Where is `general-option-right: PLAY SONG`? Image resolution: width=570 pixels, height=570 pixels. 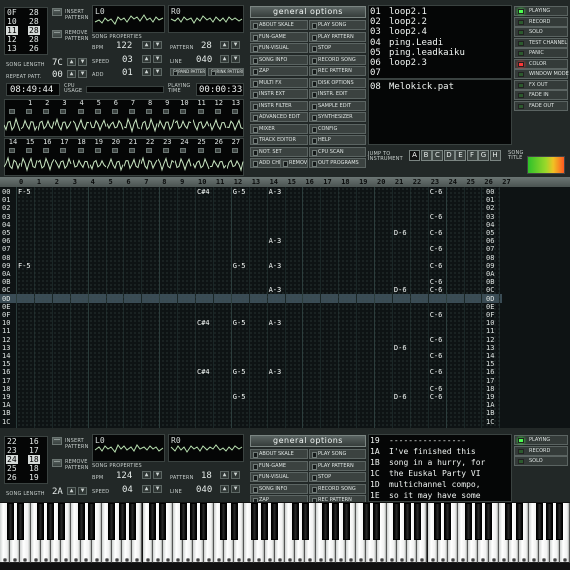
general-option-right: PLAY SONG is located at coordinates (337, 454).